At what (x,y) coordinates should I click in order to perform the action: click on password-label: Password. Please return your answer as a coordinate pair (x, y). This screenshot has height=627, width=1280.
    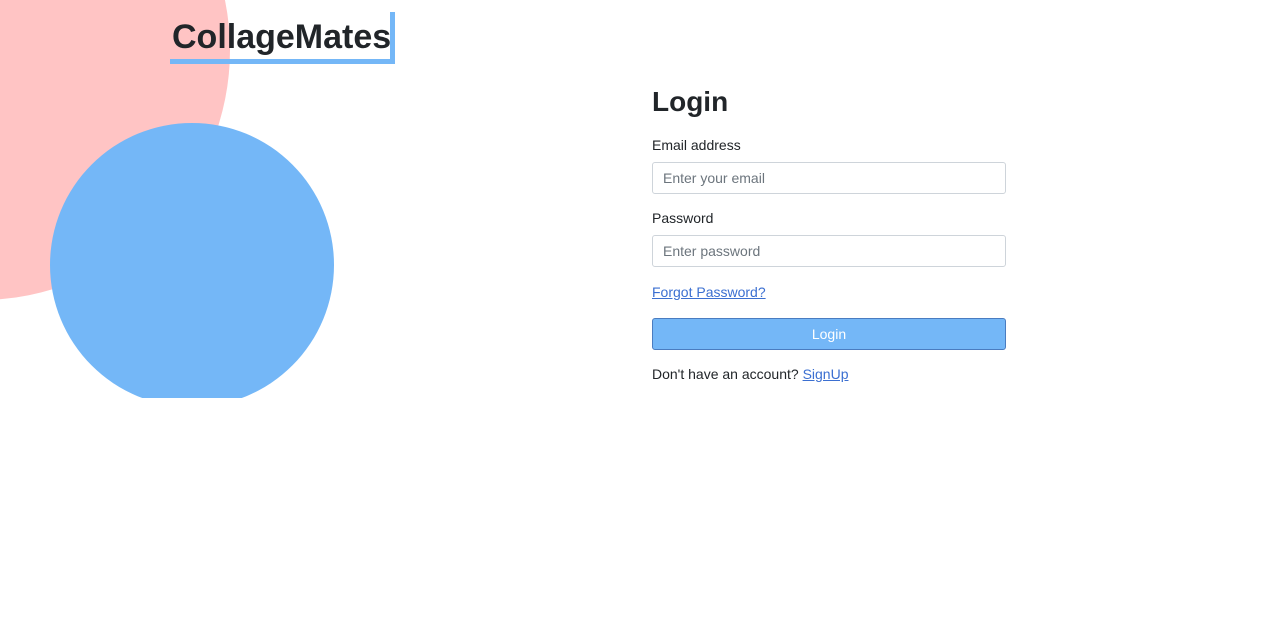
    Looking at the image, I should click on (683, 218).